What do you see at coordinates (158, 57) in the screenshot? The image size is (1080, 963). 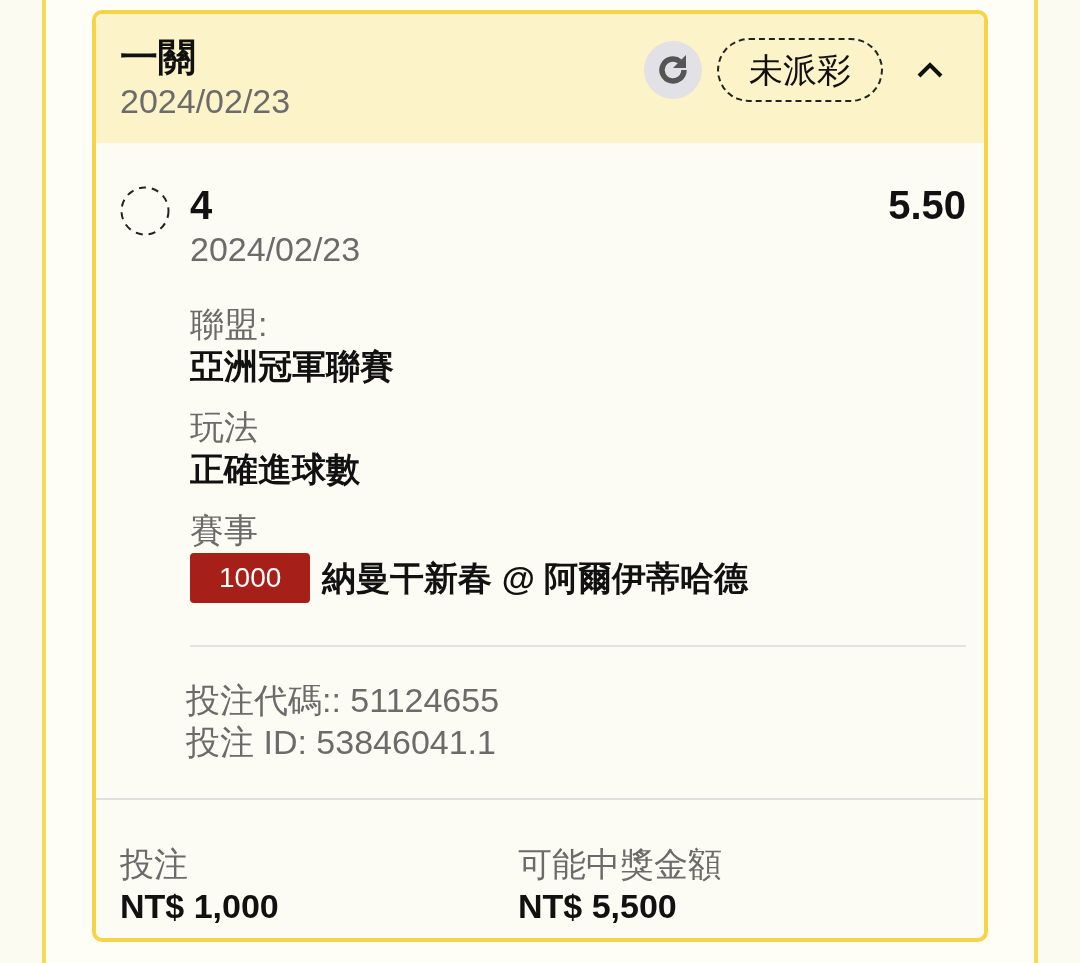 I see `bet-title: 一關` at bounding box center [158, 57].